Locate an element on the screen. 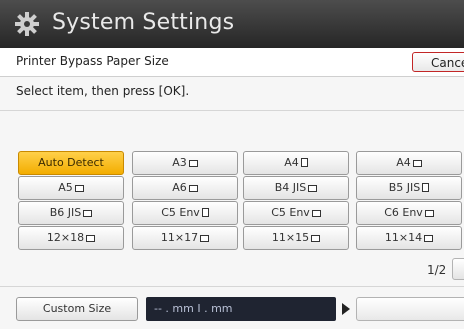 This screenshot has height=329, width=464. paper-size-option: C6 Env is located at coordinates (409, 213).